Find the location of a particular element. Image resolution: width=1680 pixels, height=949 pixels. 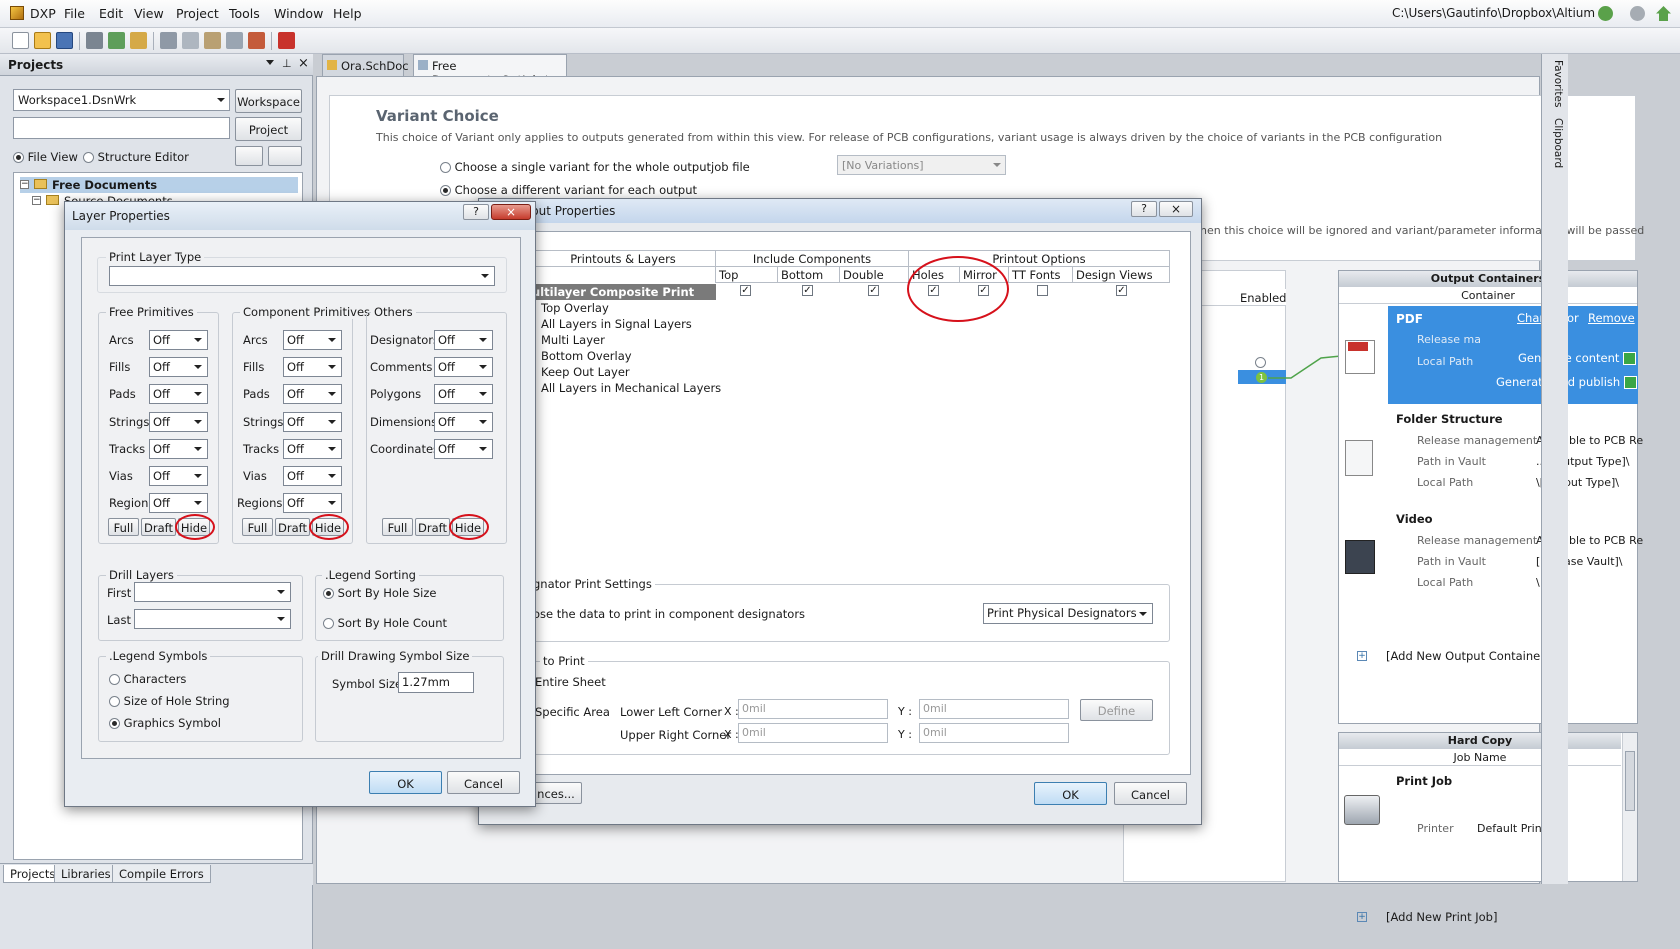

add-container-icon: + is located at coordinates (1362, 656).